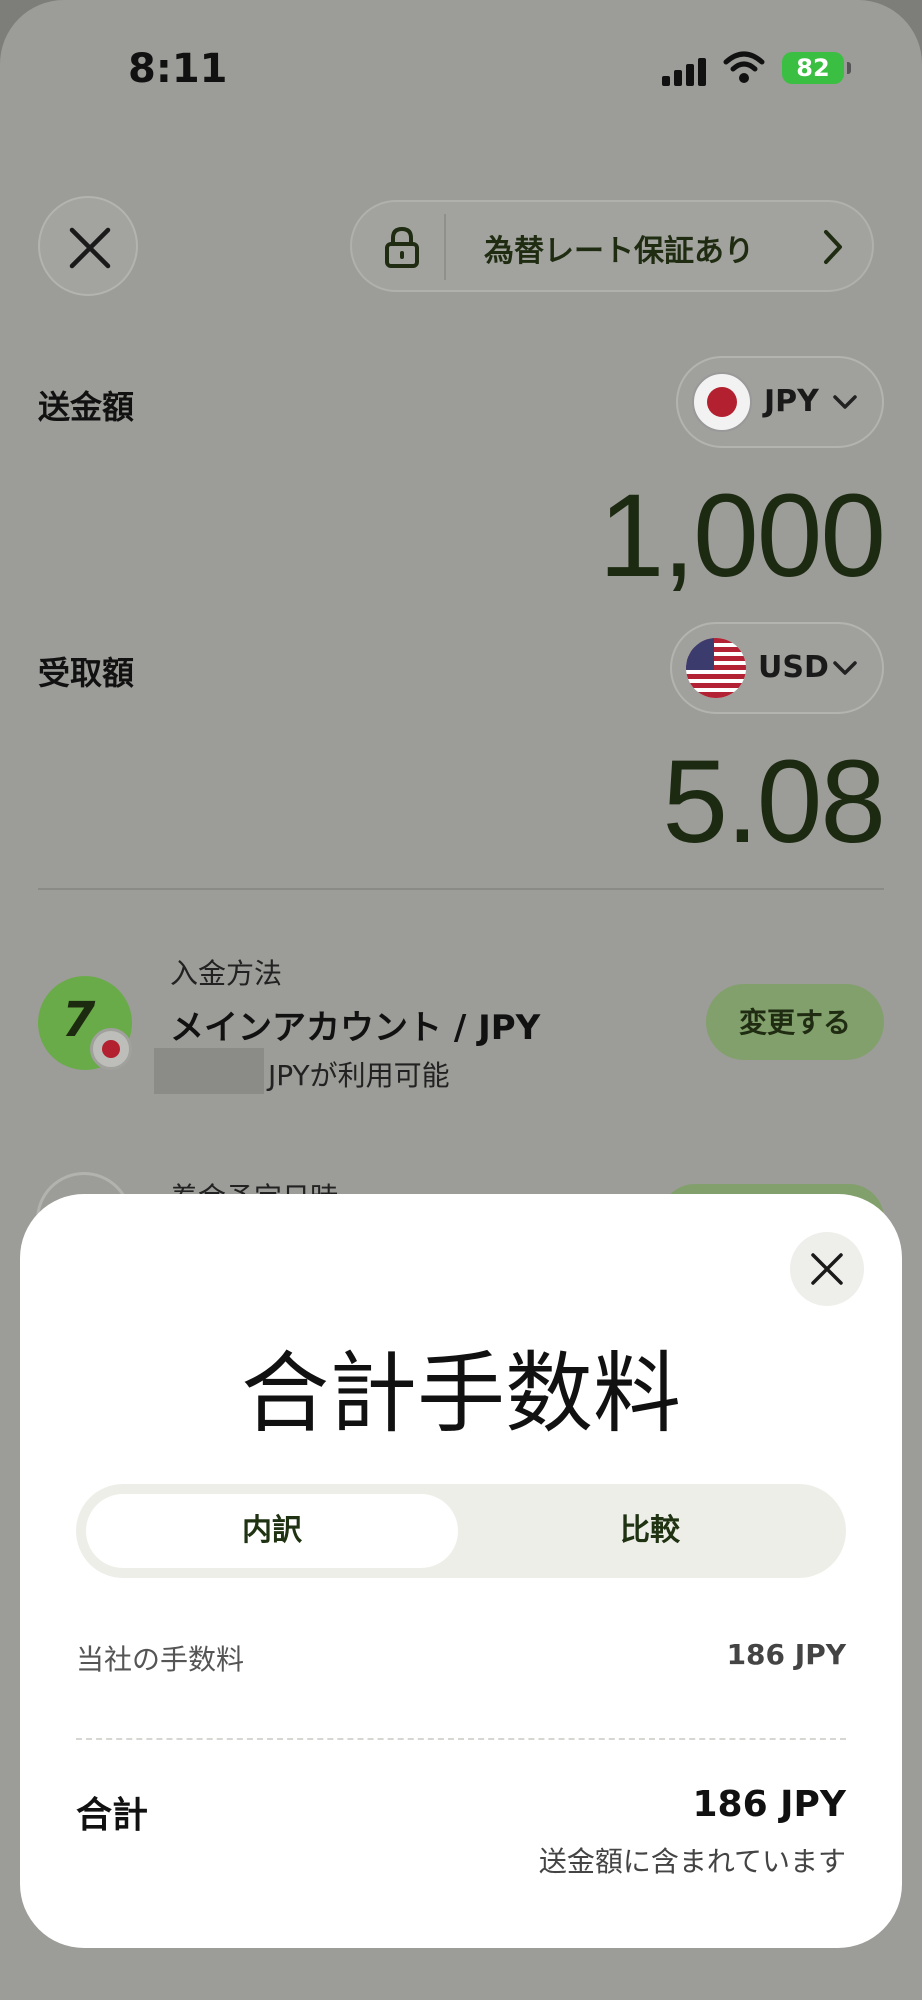  What do you see at coordinates (795, 1022) in the screenshot?
I see `change-payment-method-button: 変更する` at bounding box center [795, 1022].